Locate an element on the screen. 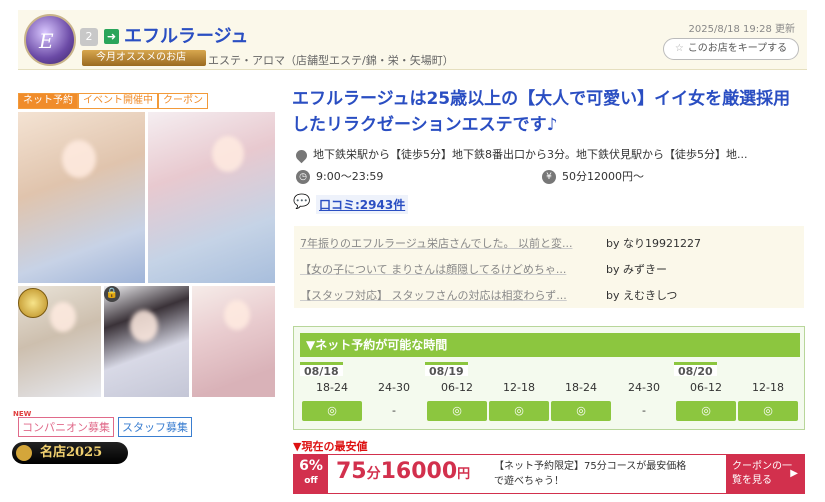  lock-icon: 🔒 is located at coordinates (112, 294).